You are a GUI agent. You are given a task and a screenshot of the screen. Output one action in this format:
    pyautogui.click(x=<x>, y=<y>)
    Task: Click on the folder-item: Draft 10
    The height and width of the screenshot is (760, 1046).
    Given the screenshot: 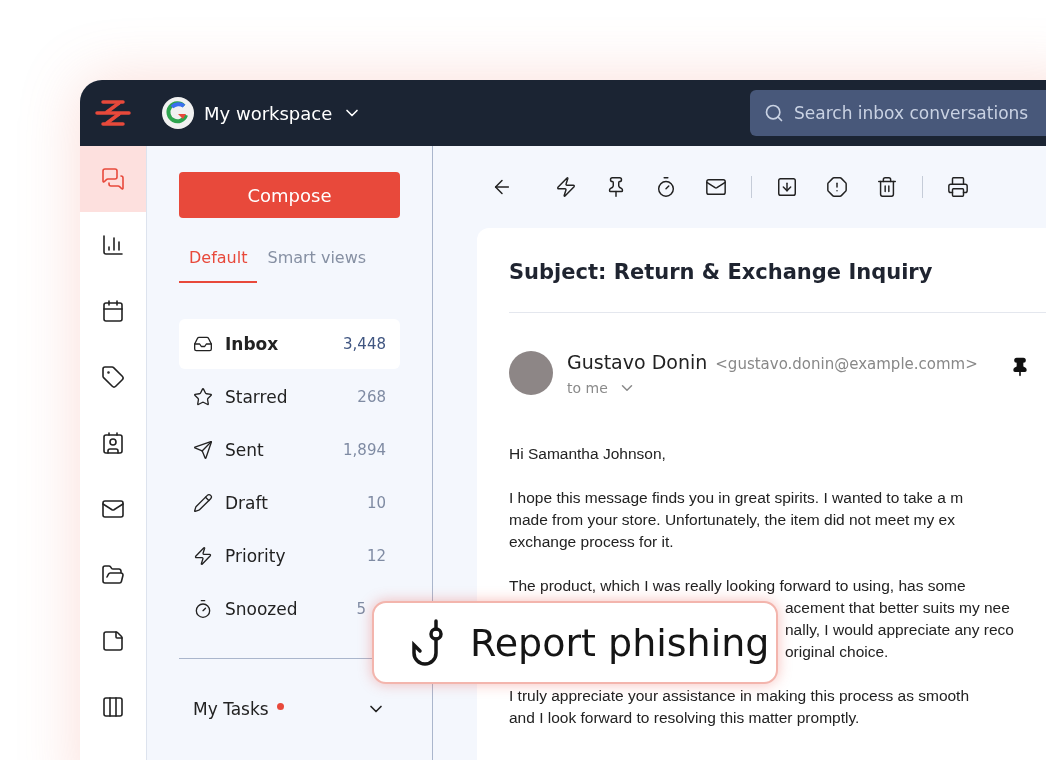 What is the action you would take?
    pyautogui.click(x=289, y=503)
    